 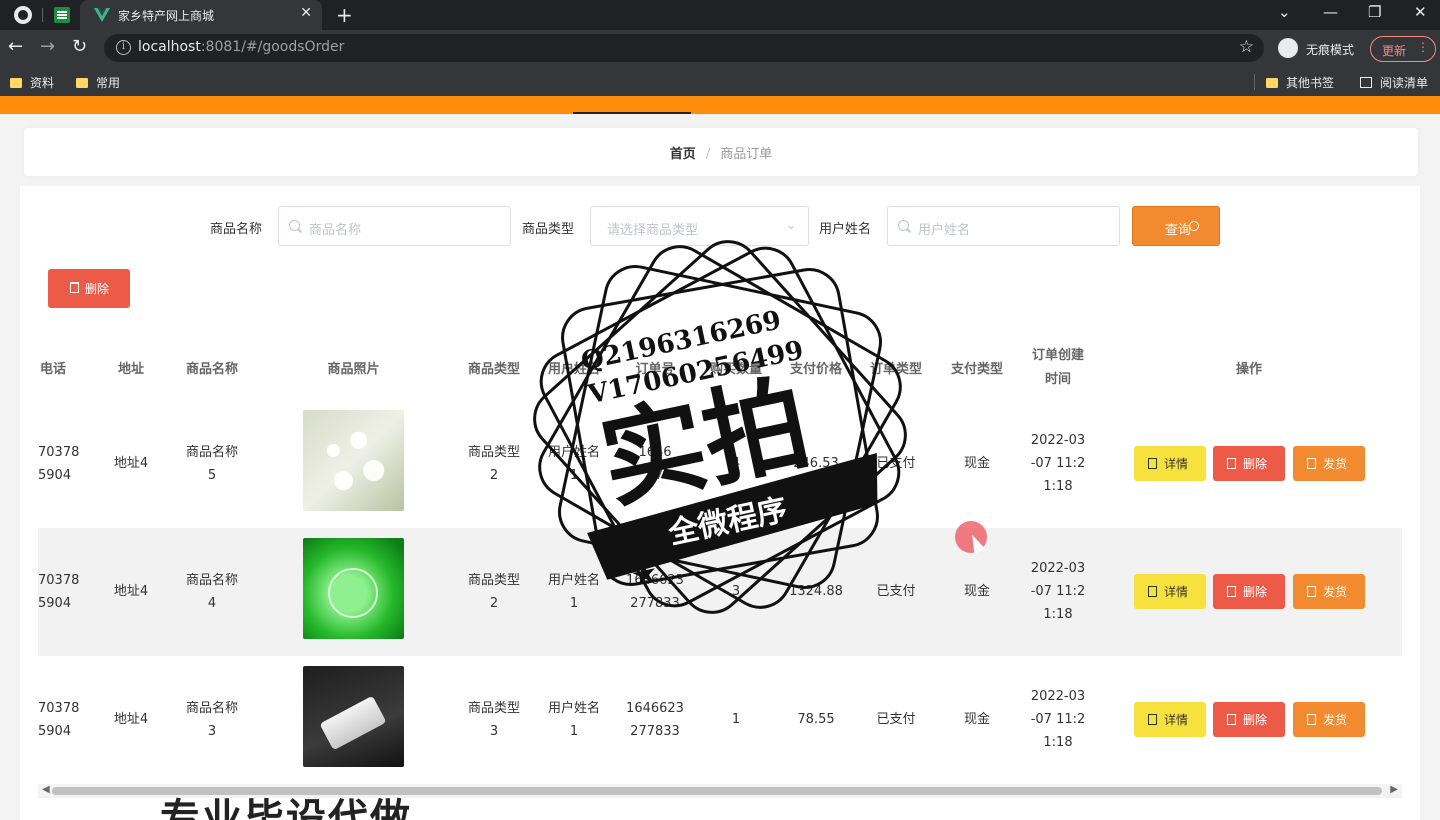 I want to click on batch-delete-label: 删除, so click(x=97, y=289).